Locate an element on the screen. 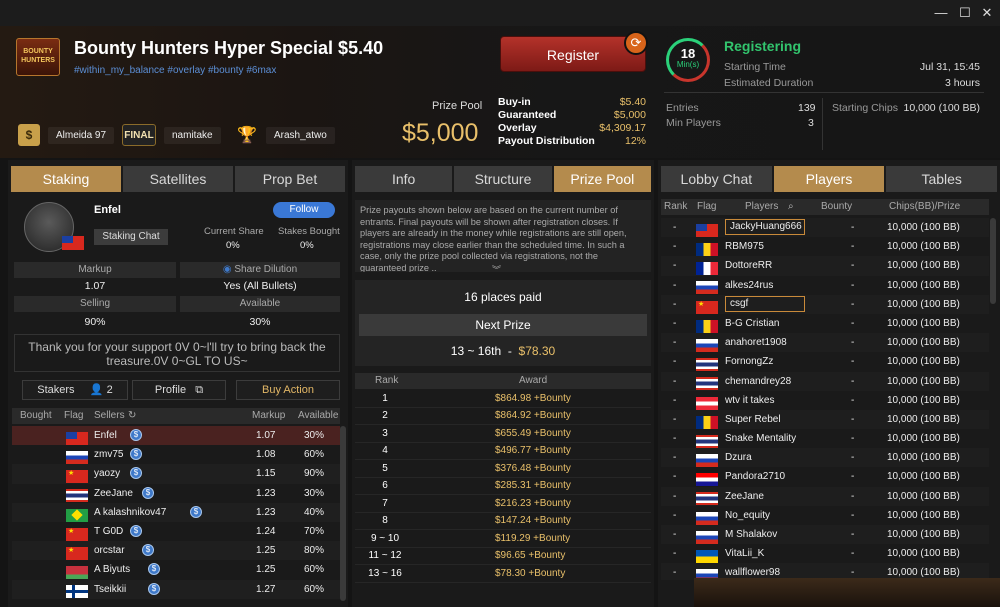  player-row: - Super Rebel - 10,000 (100 BB) is located at coordinates (825, 419).